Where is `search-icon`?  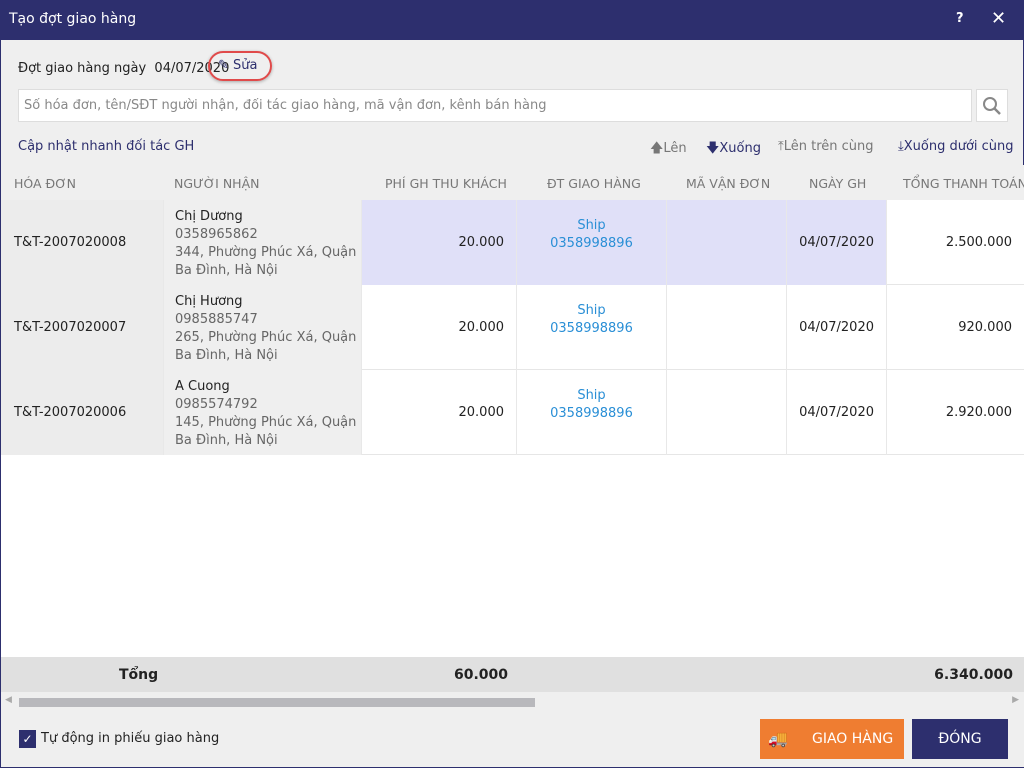
search-icon is located at coordinates (992, 106).